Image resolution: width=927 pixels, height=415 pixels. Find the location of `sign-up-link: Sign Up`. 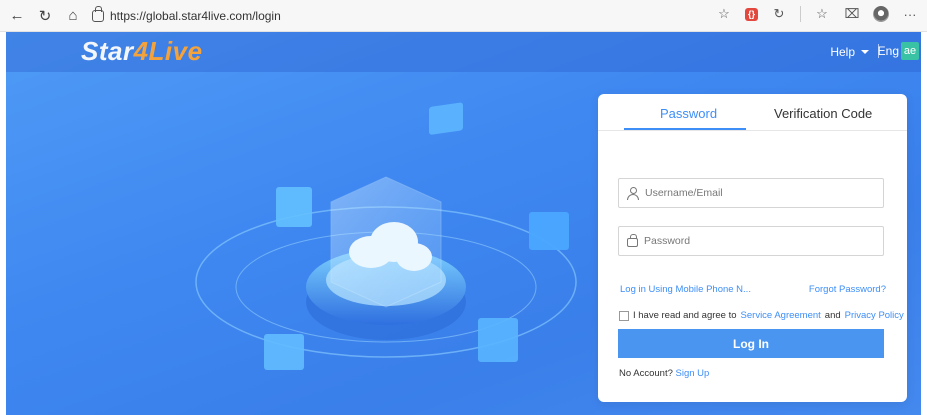

sign-up-link: Sign Up is located at coordinates (693, 373).